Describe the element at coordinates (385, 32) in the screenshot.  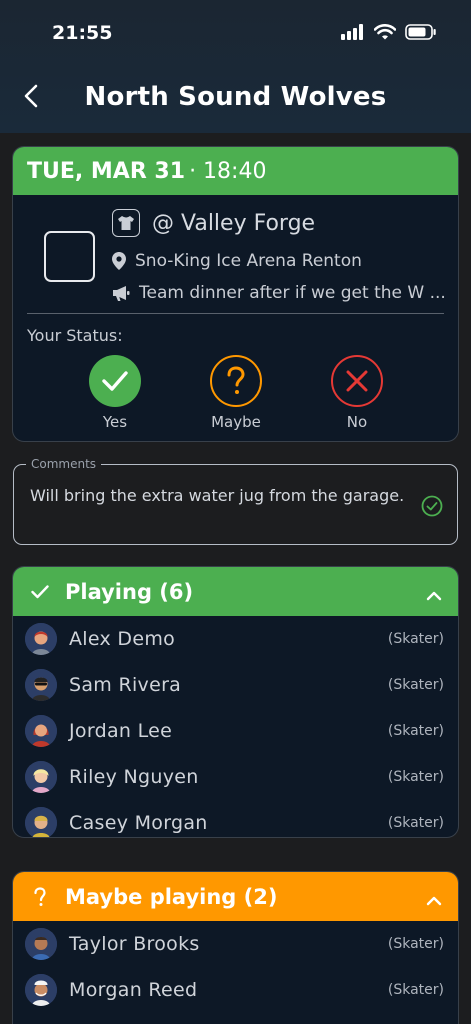
I see `wifi-icon` at that location.